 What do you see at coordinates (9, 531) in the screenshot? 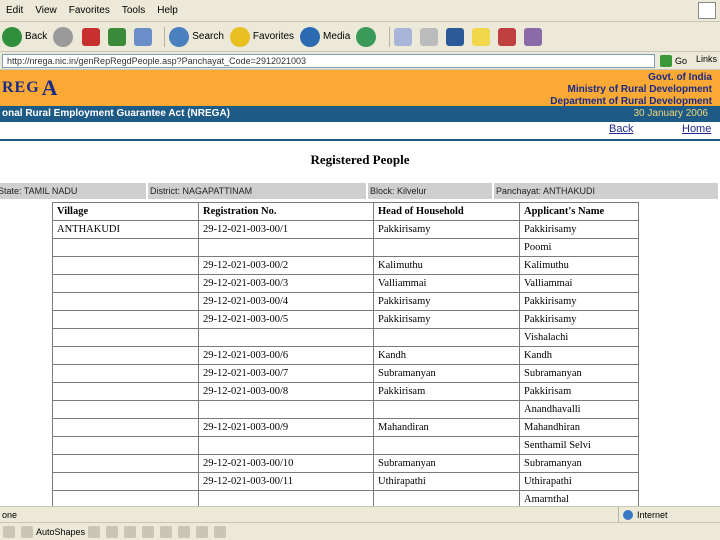
I see `draw-icon` at bounding box center [9, 531].